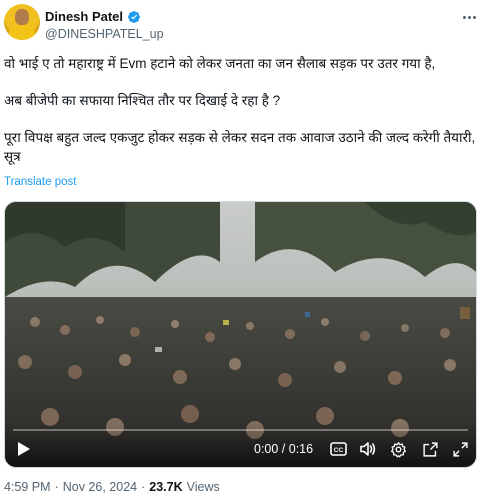  I want to click on play-icon, so click(24, 449).